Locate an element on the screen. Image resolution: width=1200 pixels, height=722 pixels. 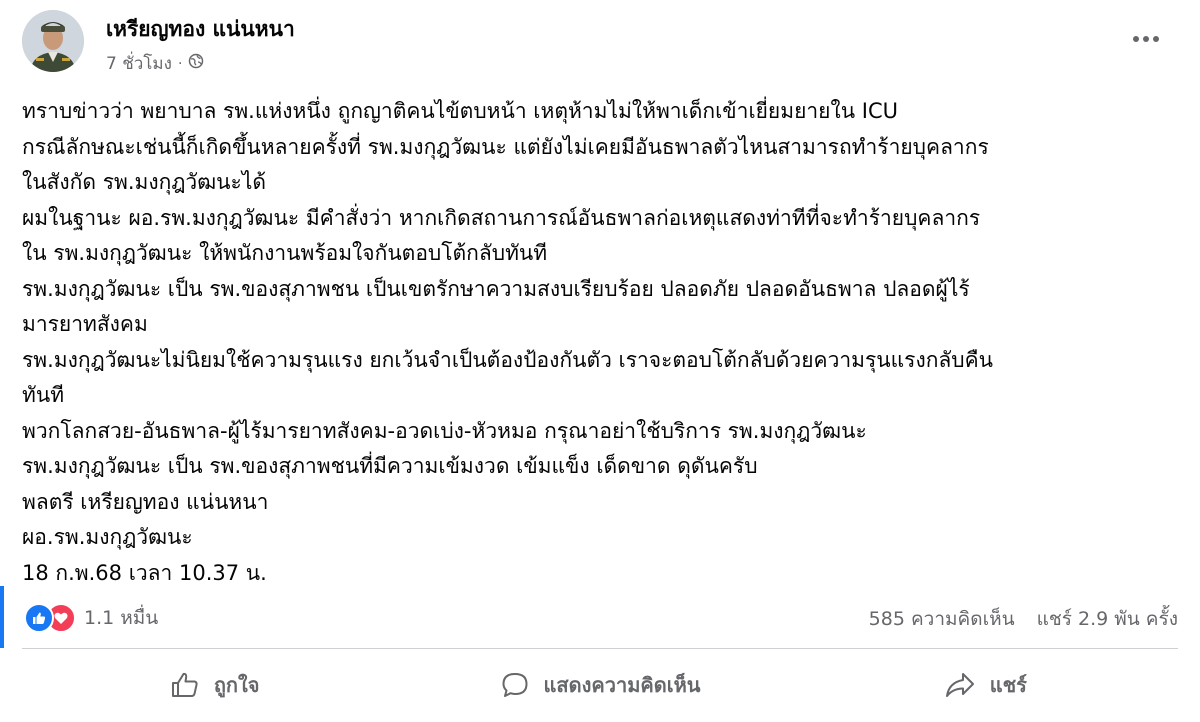
divider is located at coordinates (600, 648).